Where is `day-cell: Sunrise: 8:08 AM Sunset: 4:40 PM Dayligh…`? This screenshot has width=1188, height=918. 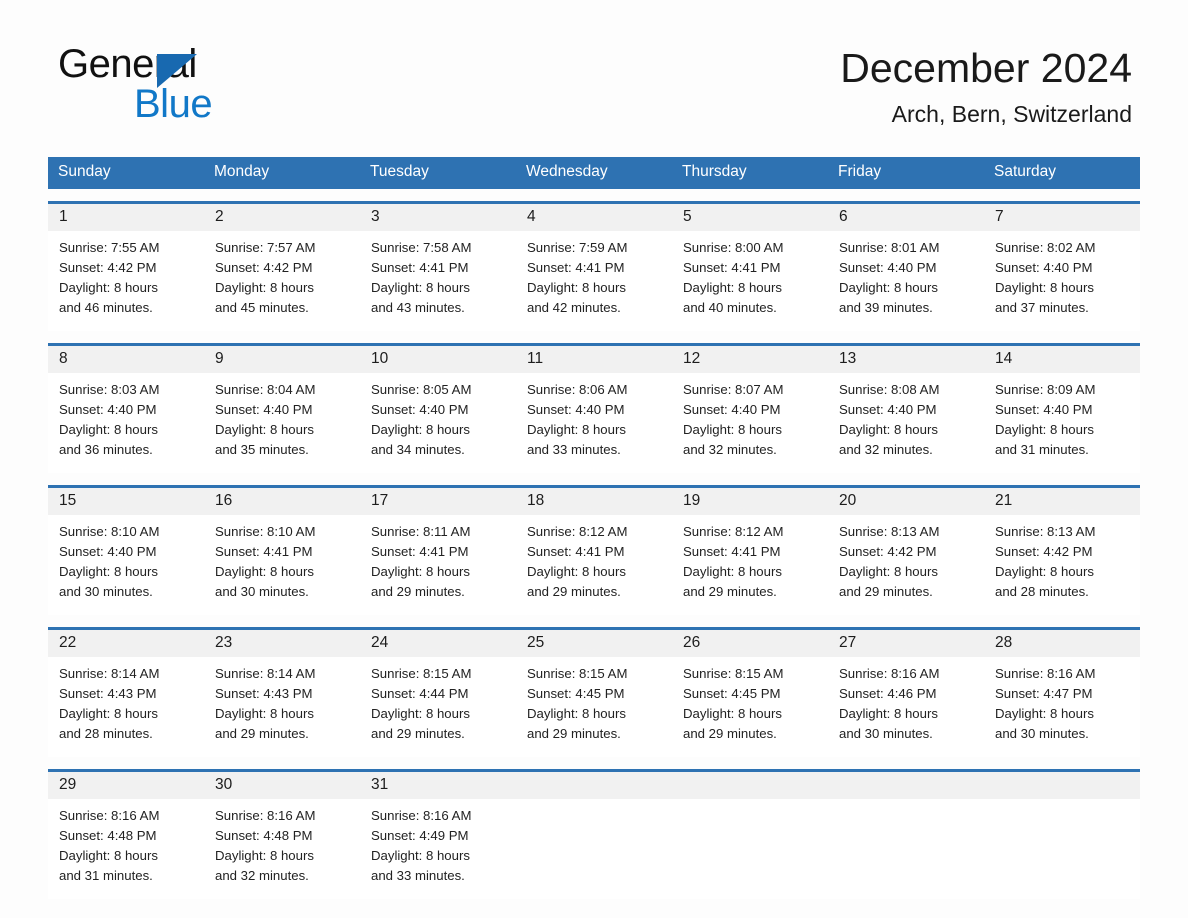 day-cell: Sunrise: 8:08 AM Sunset: 4:40 PM Dayligh… is located at coordinates (906, 423).